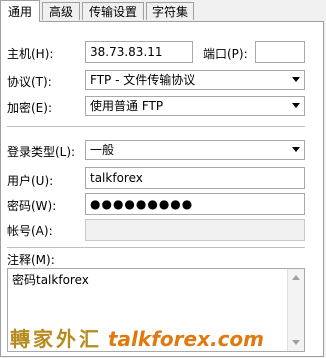  What do you see at coordinates (195, 178) in the screenshot?
I see `user-input: talkforex` at bounding box center [195, 178].